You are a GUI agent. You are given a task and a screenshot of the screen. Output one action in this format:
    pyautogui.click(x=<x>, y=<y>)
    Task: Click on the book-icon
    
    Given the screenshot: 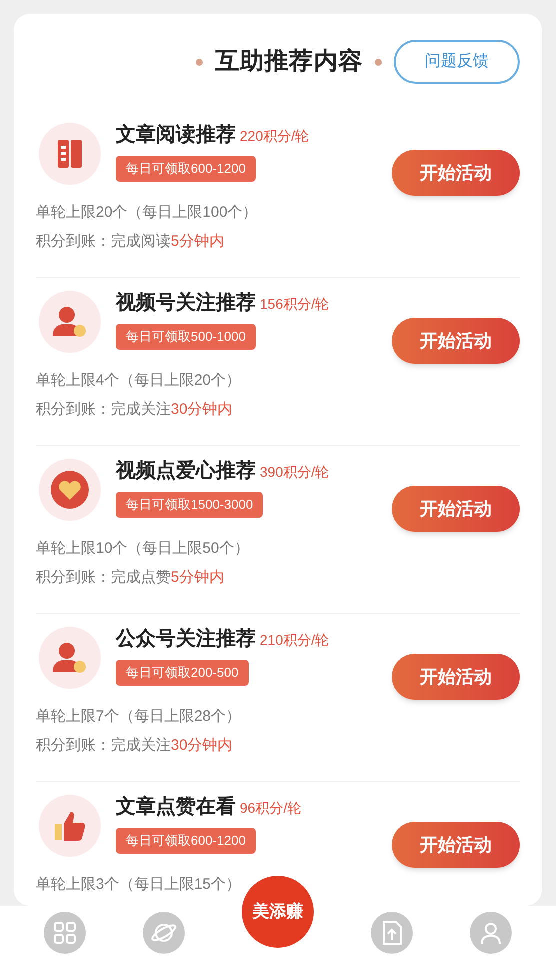 What is the action you would take?
    pyautogui.click(x=70, y=154)
    